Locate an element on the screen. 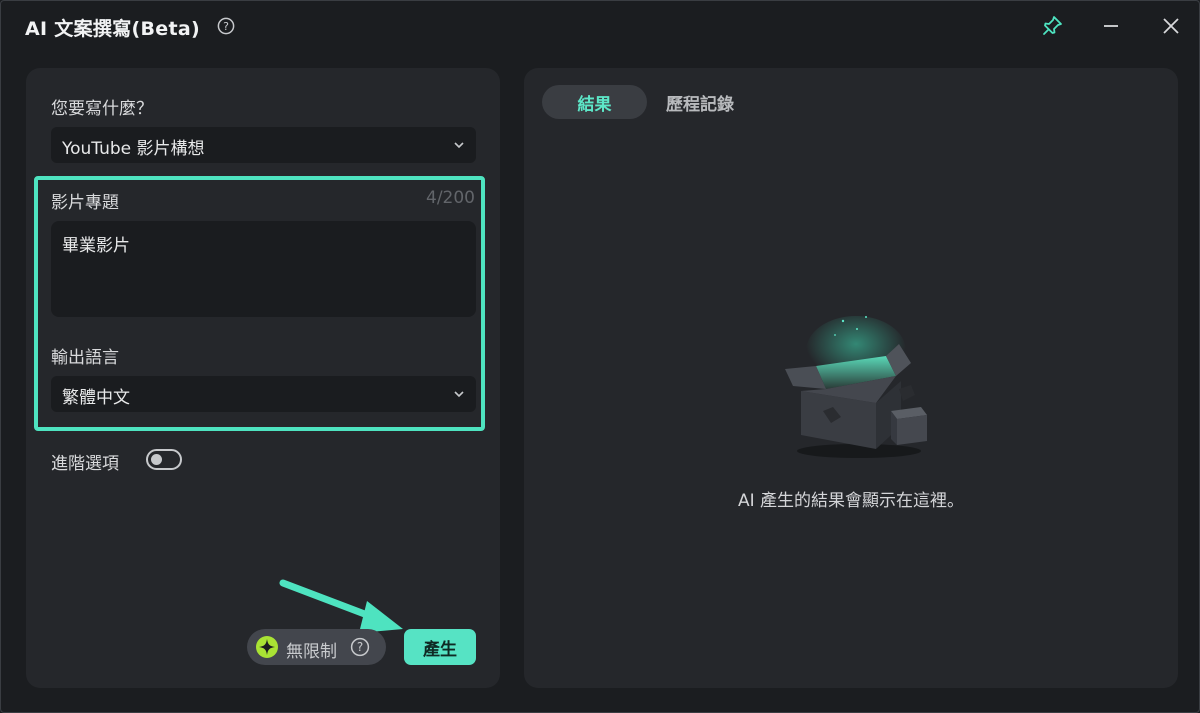 The height and width of the screenshot is (713, 1200). close-icon is located at coordinates (1171, 26).